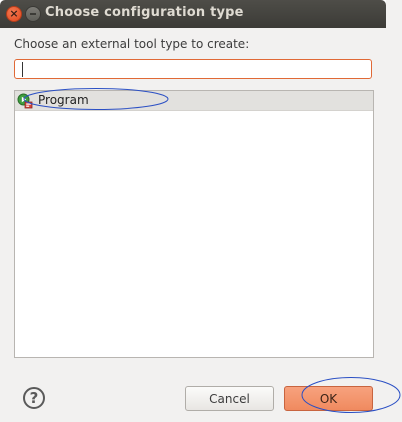  Describe the element at coordinates (132, 44) in the screenshot. I see `prompt-label: Choose an external tool type to create:` at that location.